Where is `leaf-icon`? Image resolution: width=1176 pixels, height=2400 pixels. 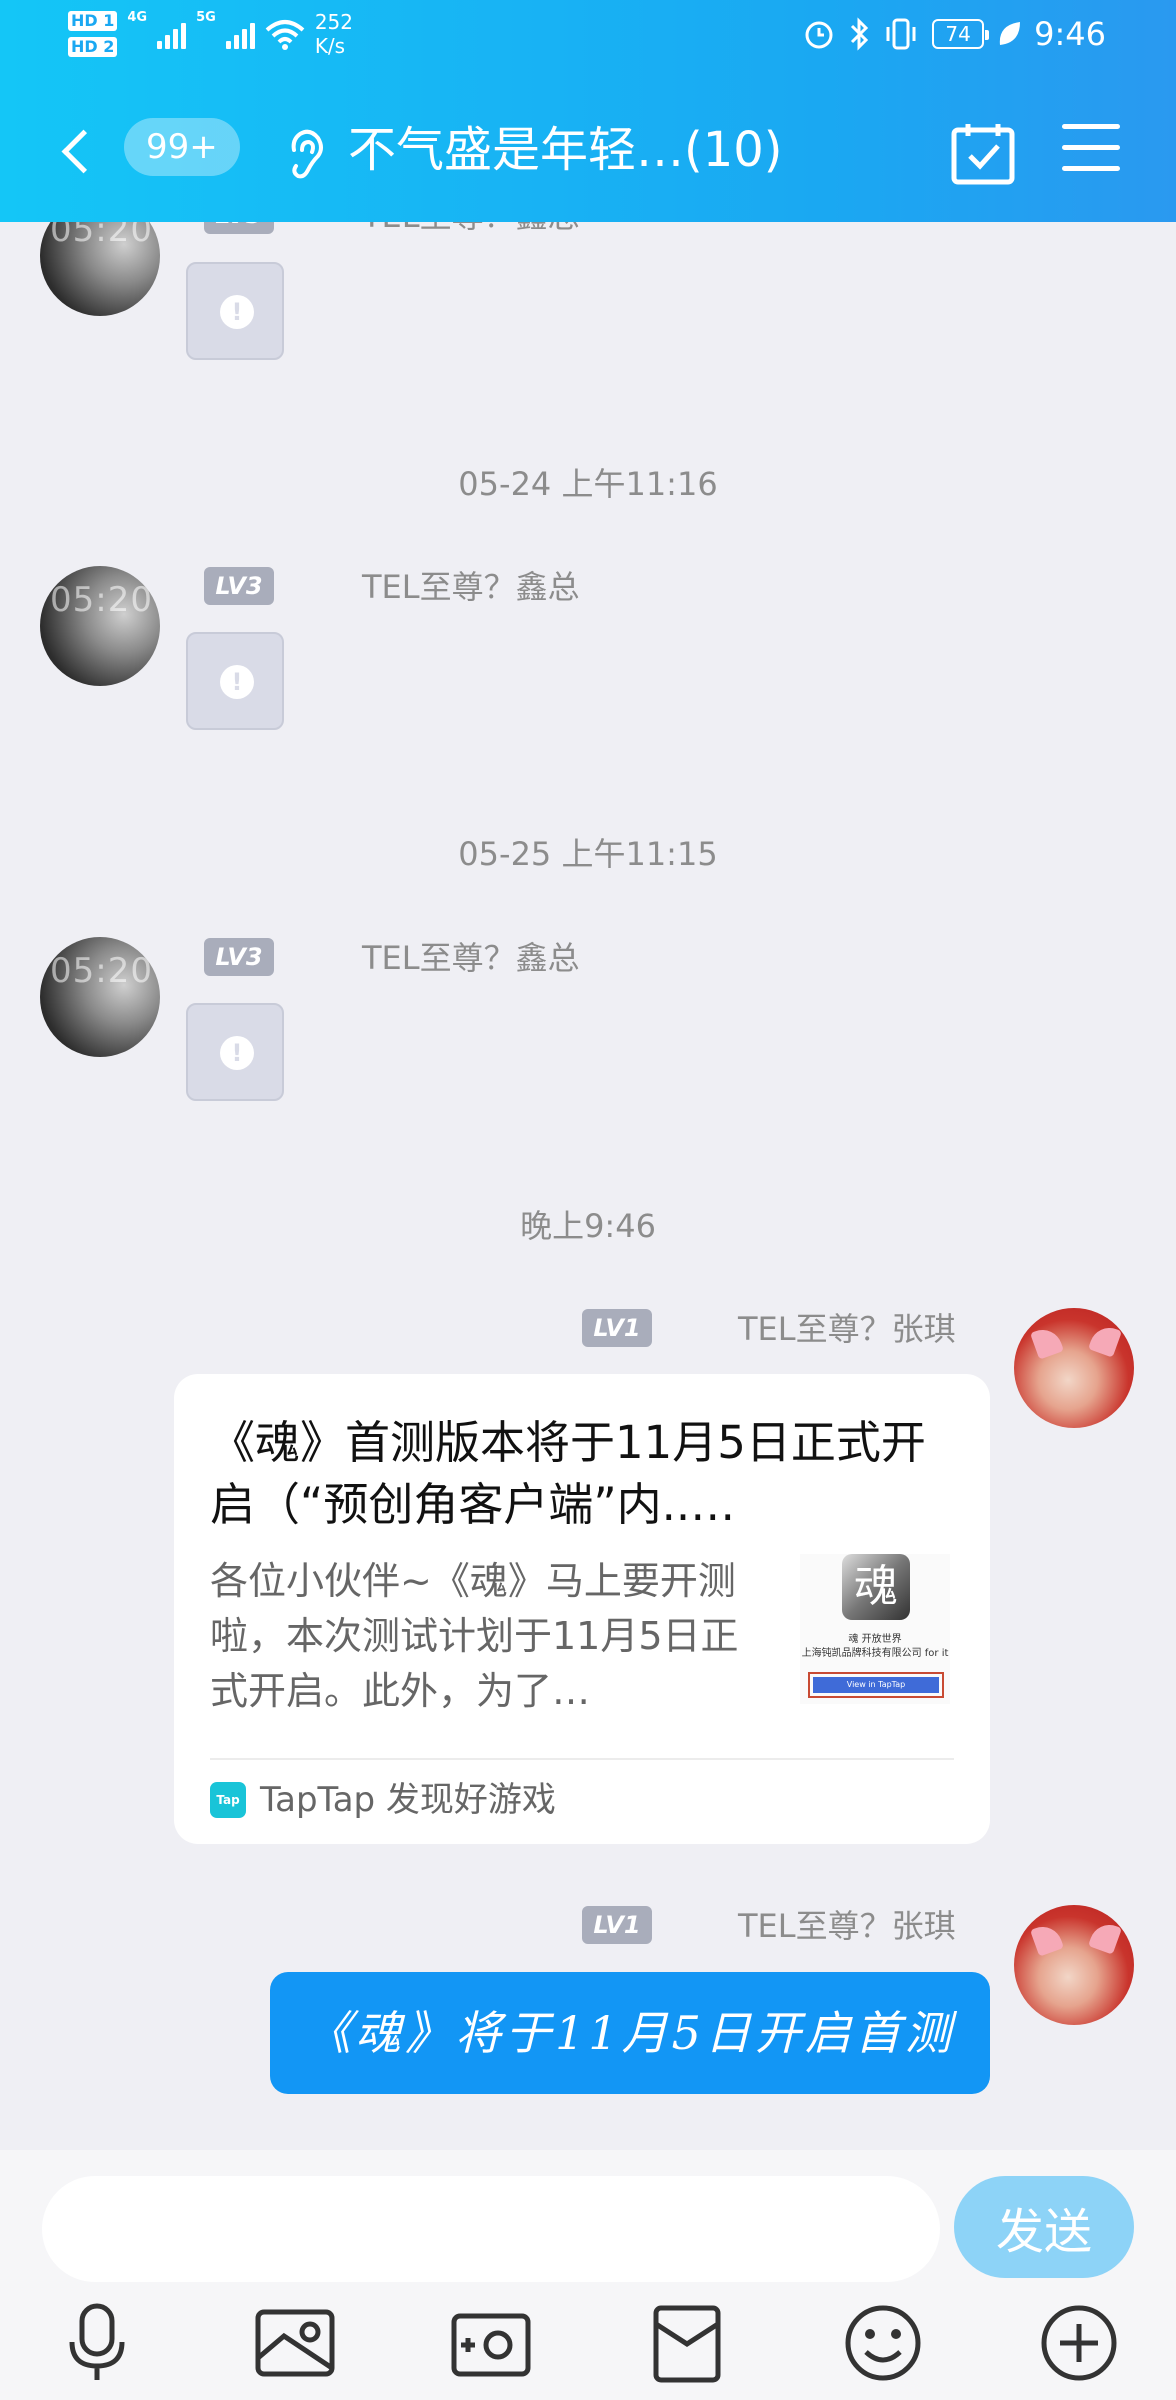 leaf-icon is located at coordinates (1010, 33).